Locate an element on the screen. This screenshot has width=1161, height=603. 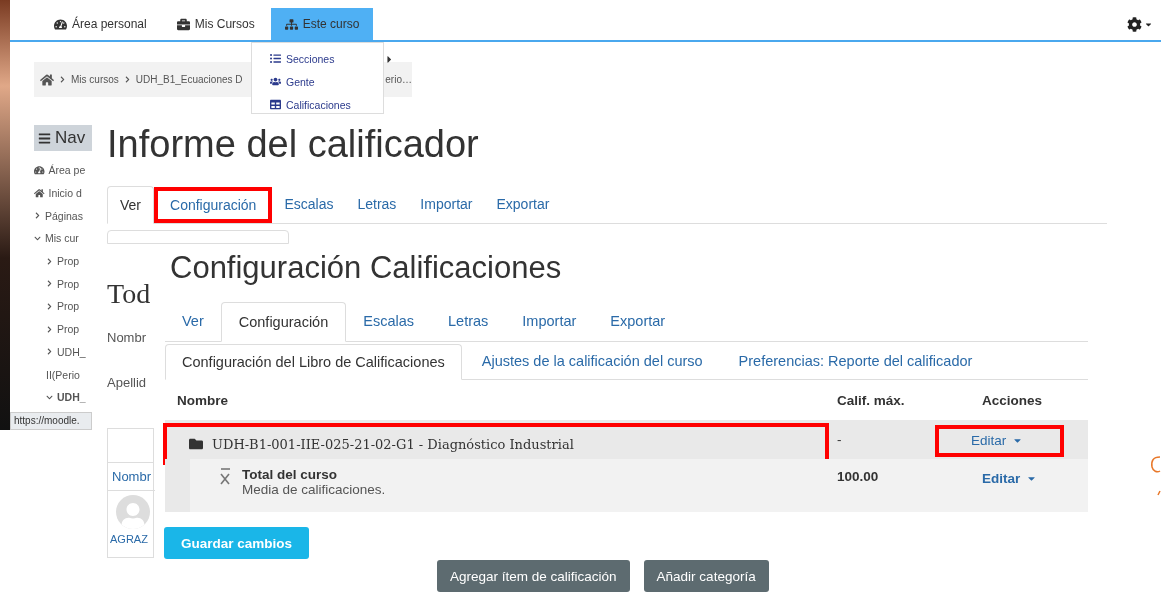
breadcrumb-link: Mis cursos is located at coordinates (95, 79).